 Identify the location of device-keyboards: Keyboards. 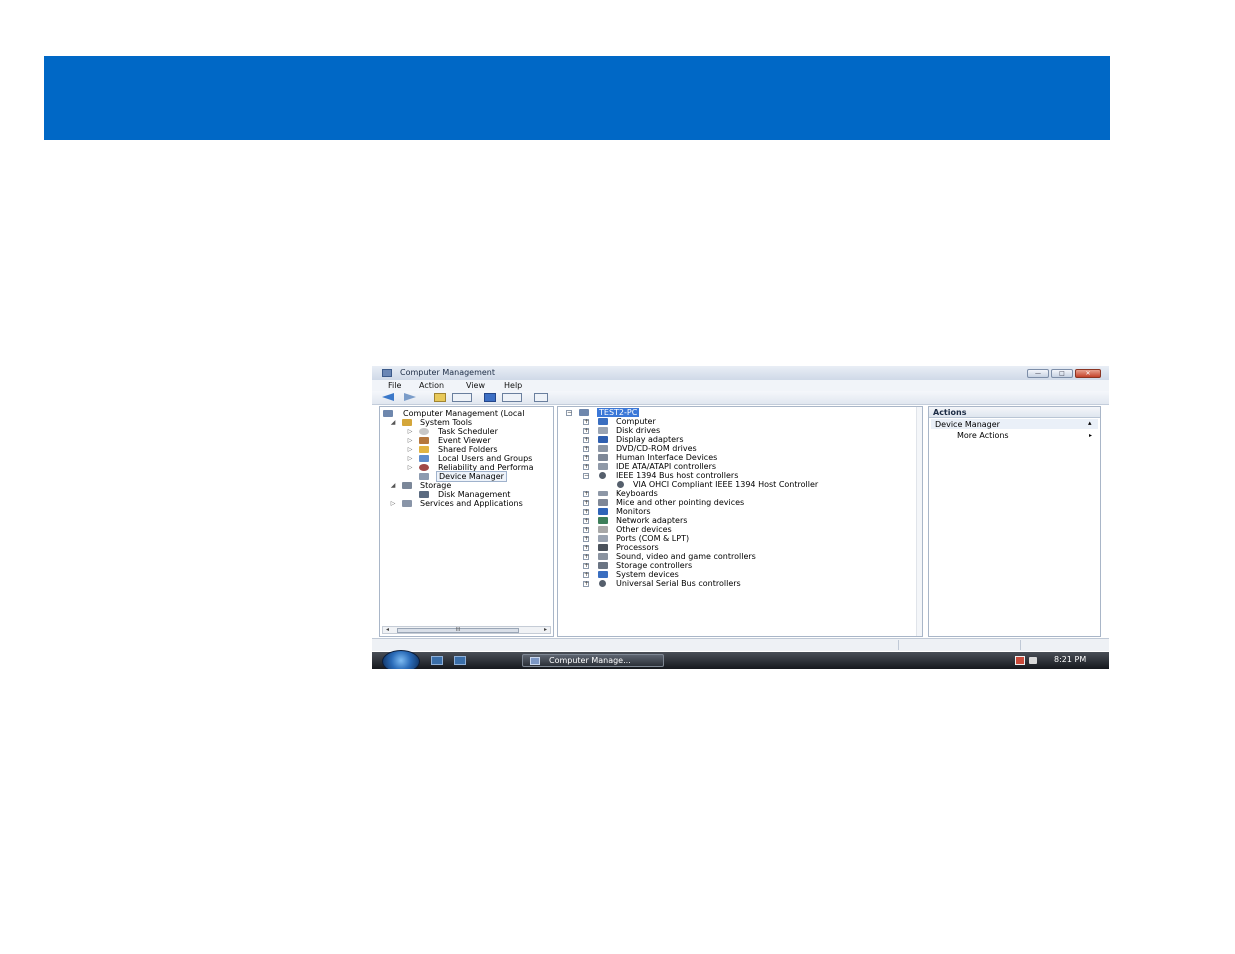
(637, 493).